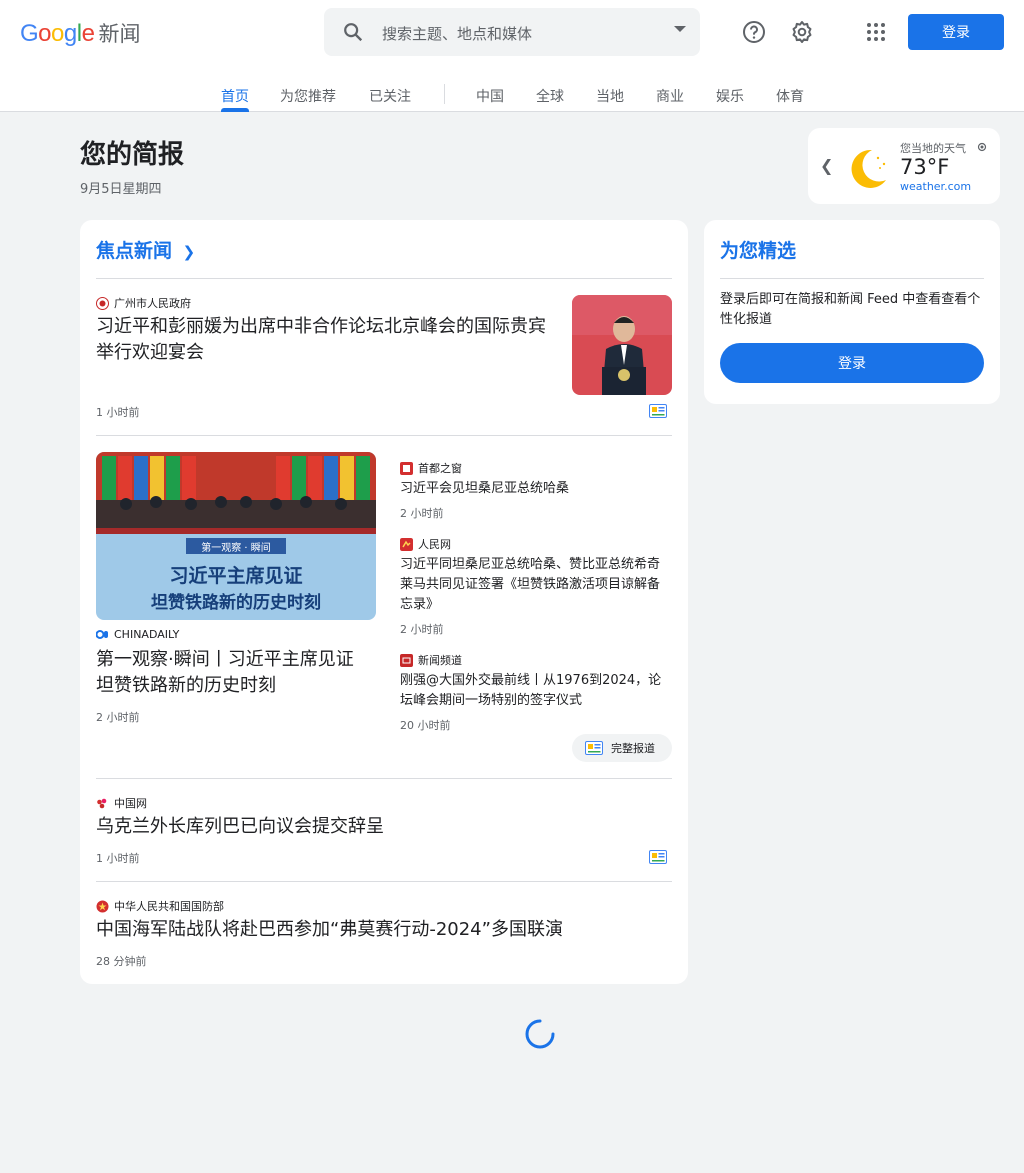 This screenshot has height=1173, width=1024. Describe the element at coordinates (353, 32) in the screenshot. I see `search-icon` at that location.